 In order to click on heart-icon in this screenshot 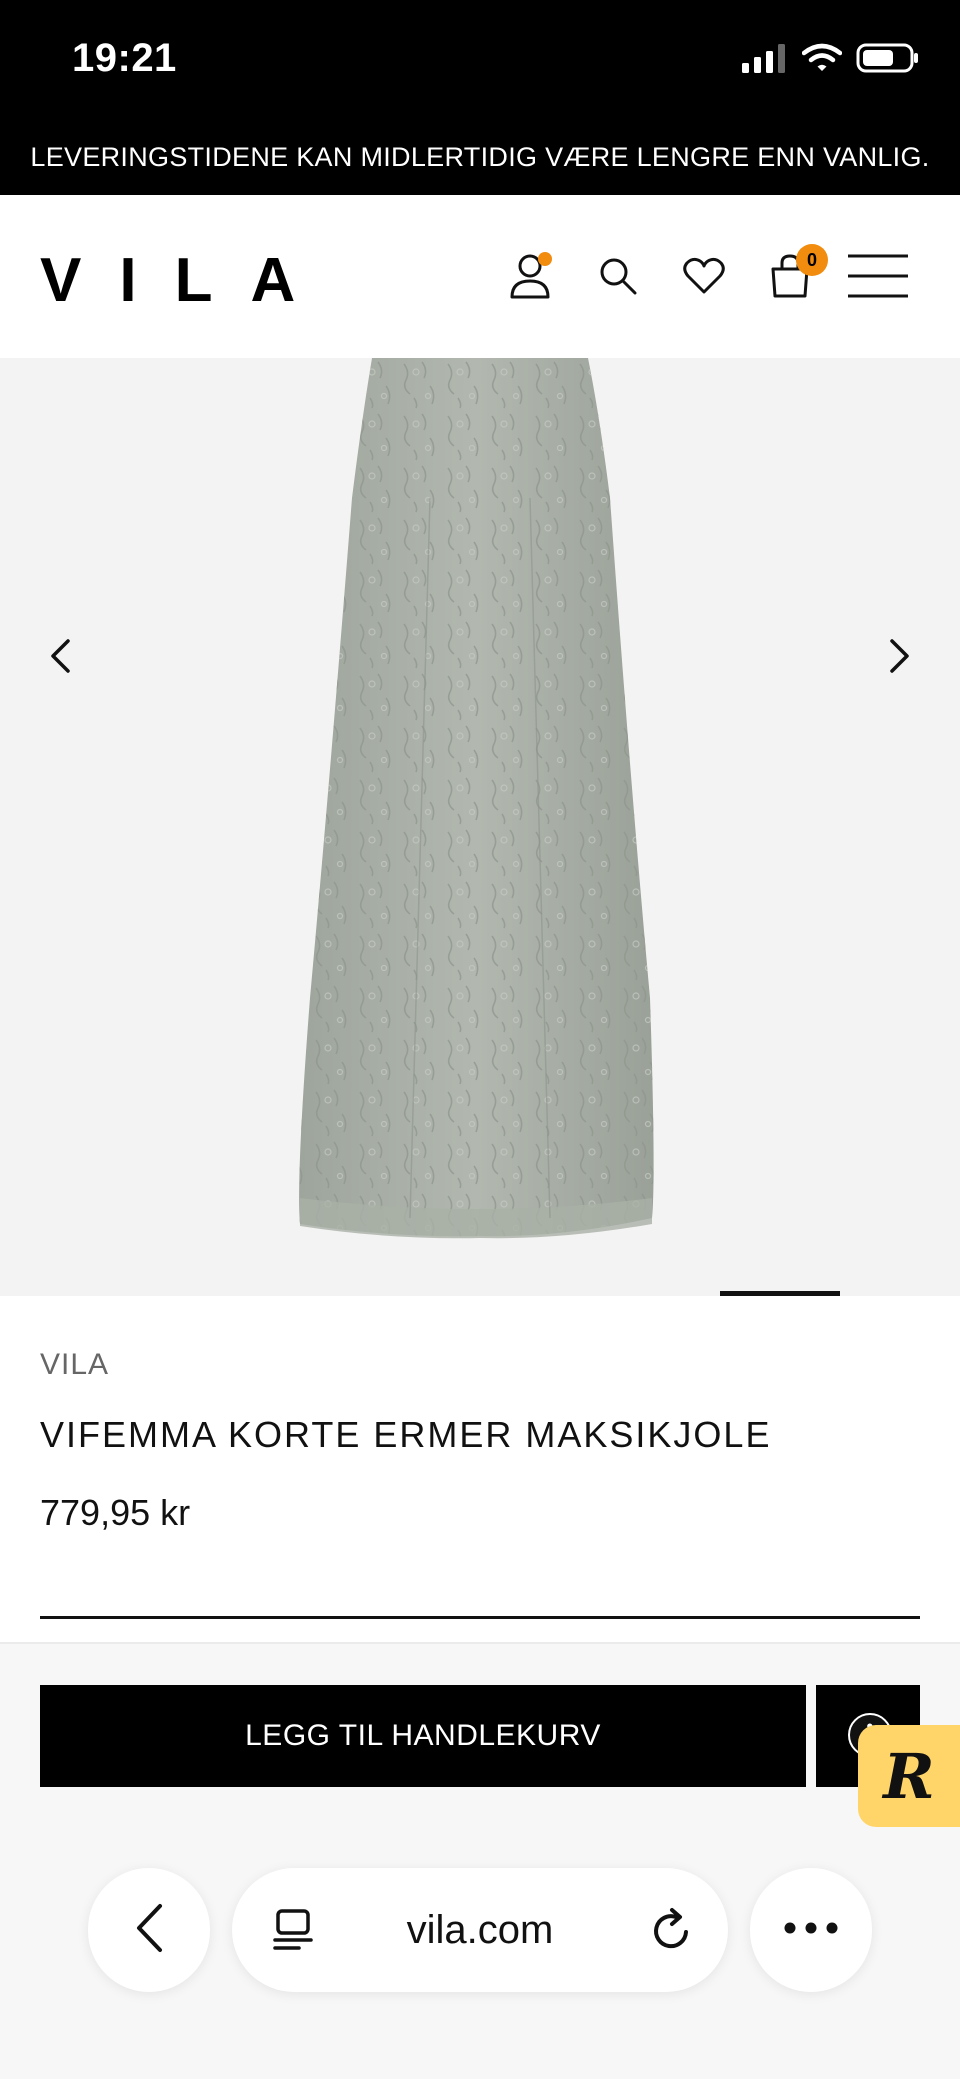, I will do `click(704, 278)`.